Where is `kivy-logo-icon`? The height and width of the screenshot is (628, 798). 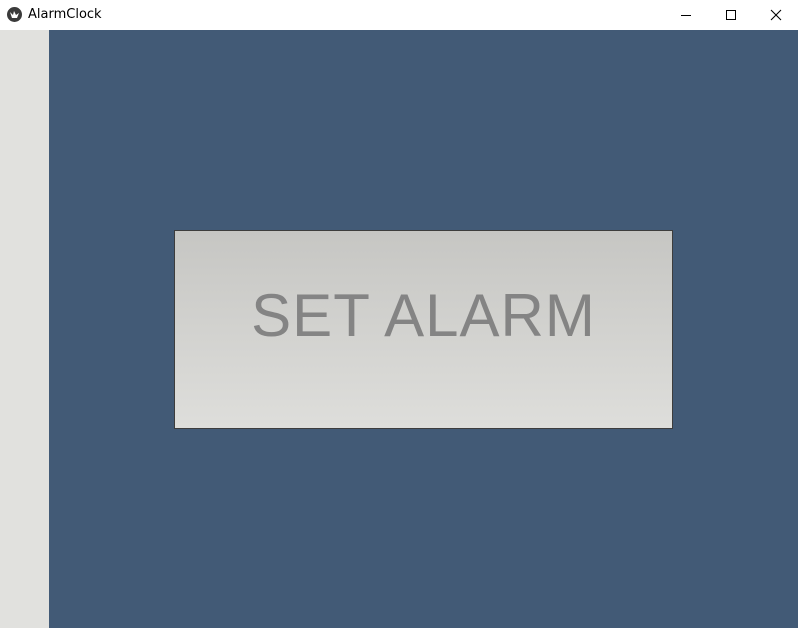
kivy-logo-icon is located at coordinates (14, 14).